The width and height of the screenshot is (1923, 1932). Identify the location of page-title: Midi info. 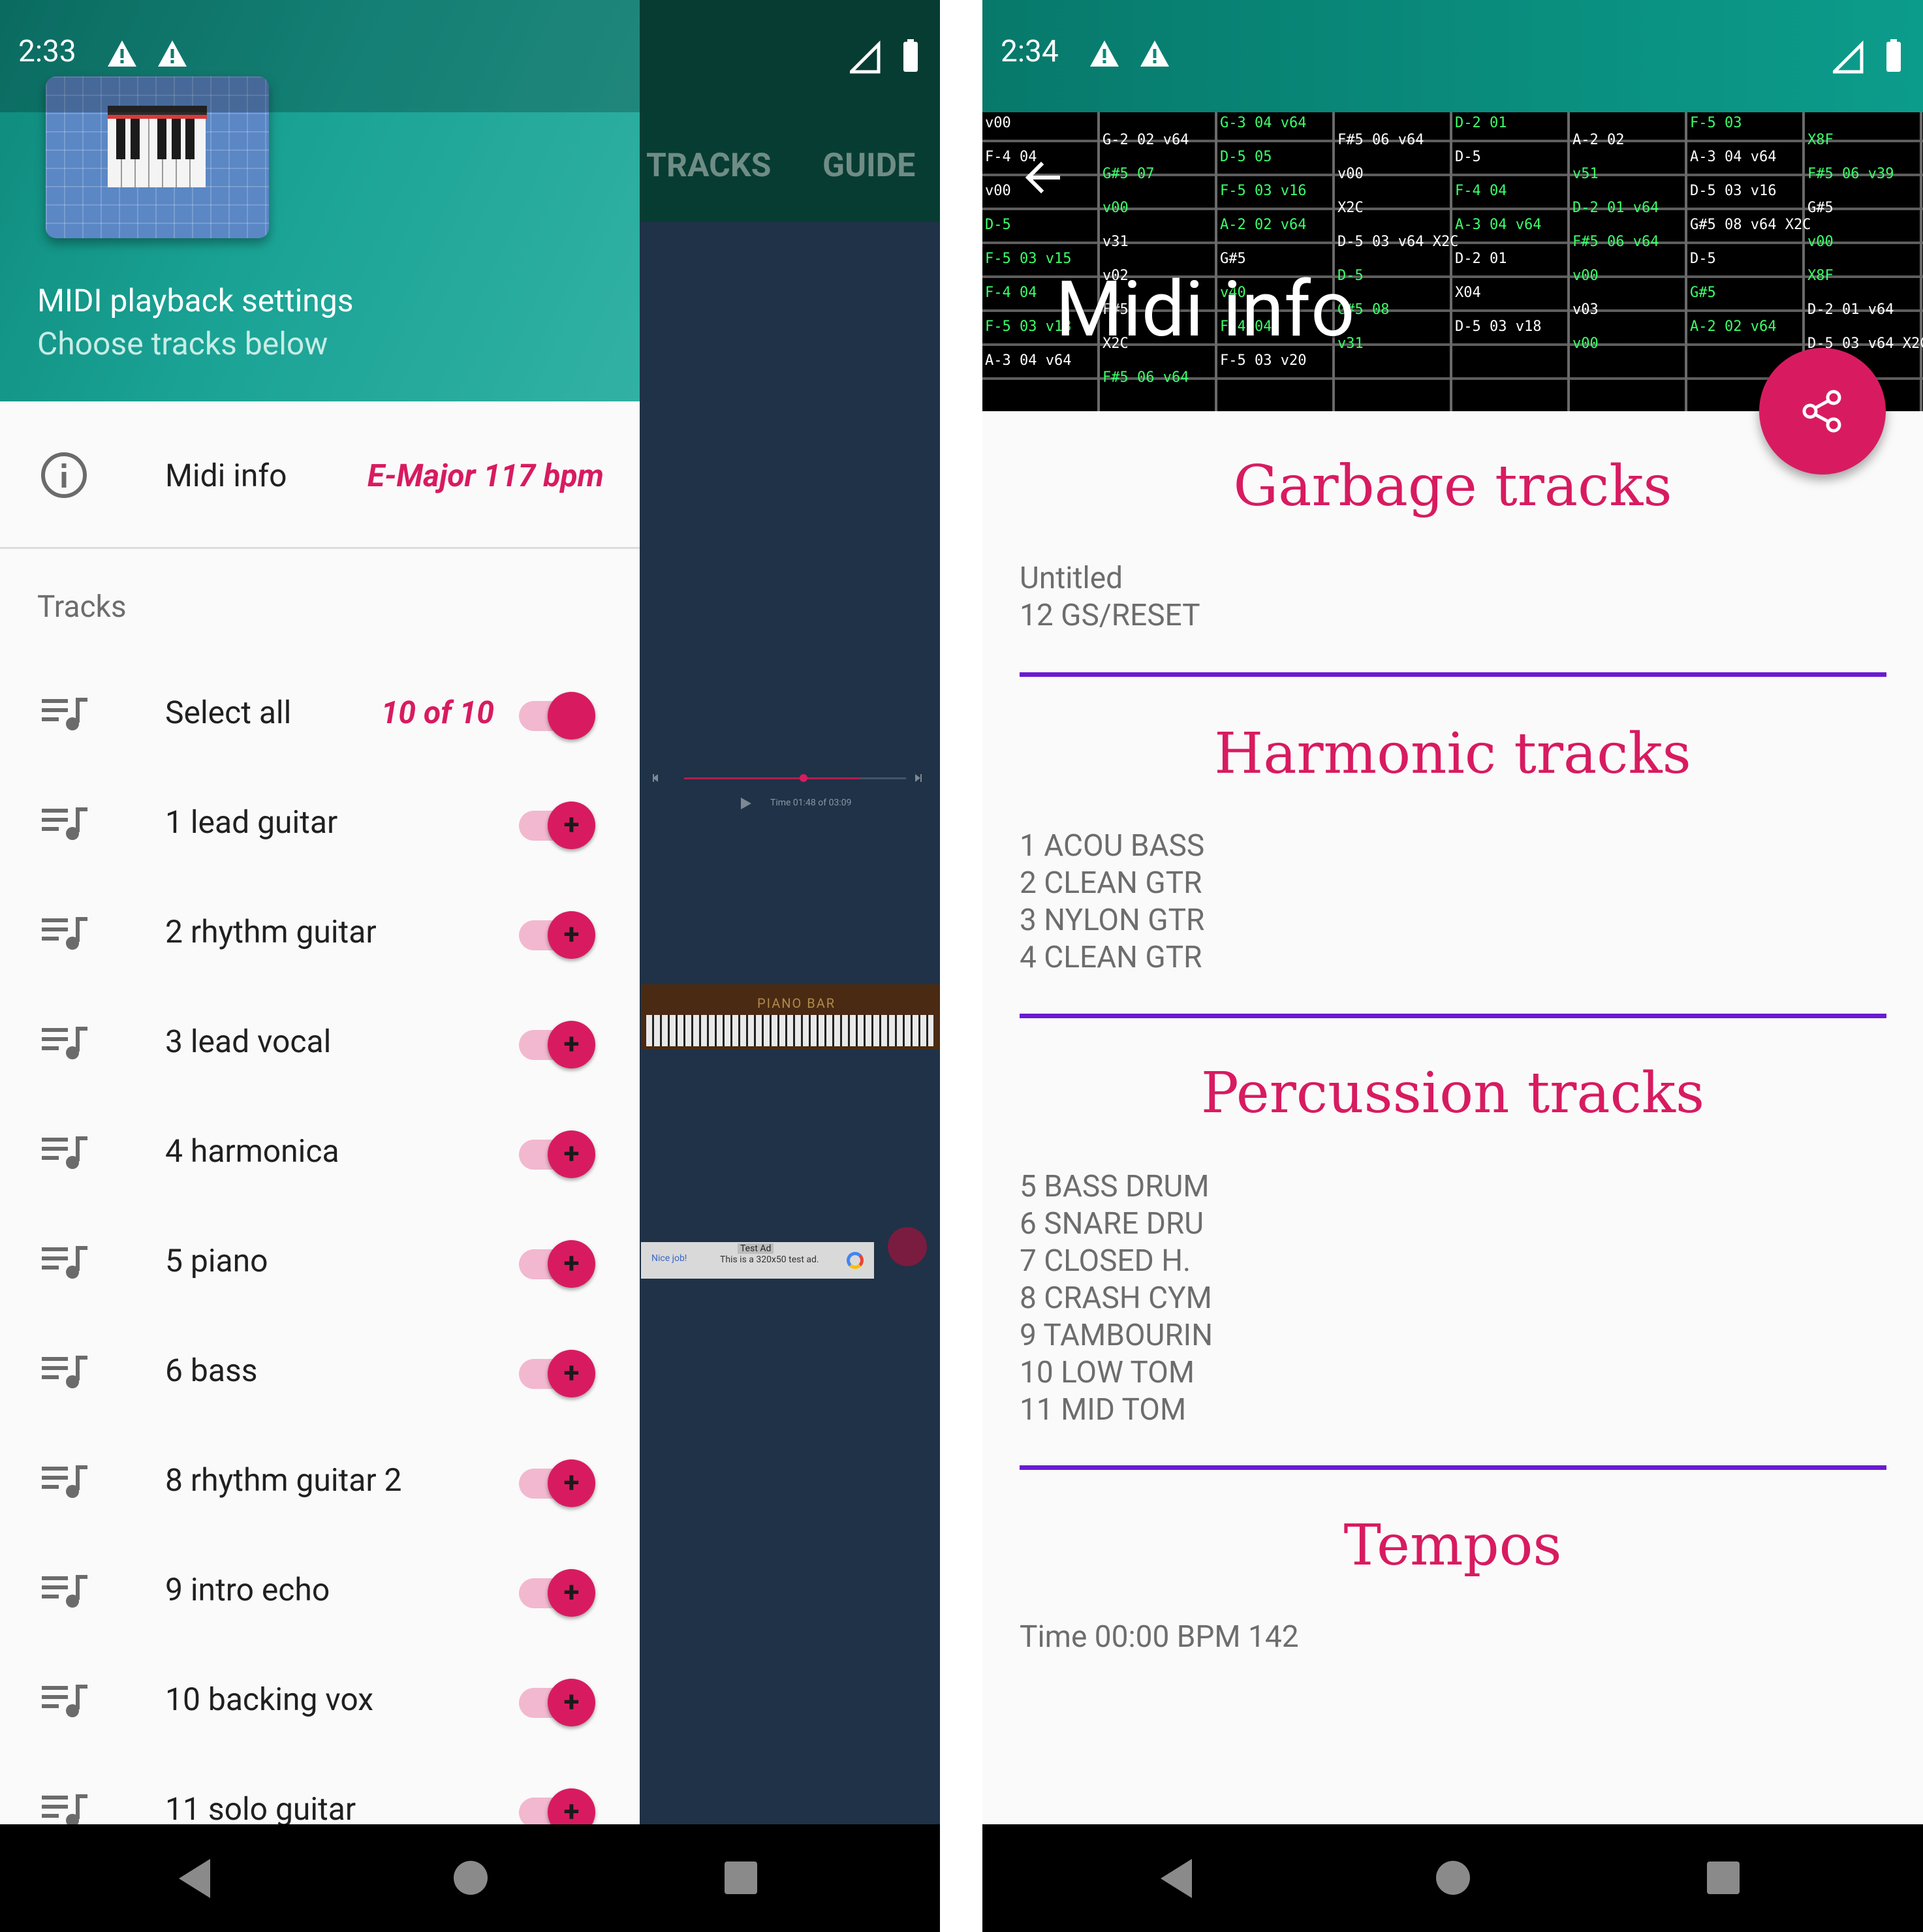
(1205, 309).